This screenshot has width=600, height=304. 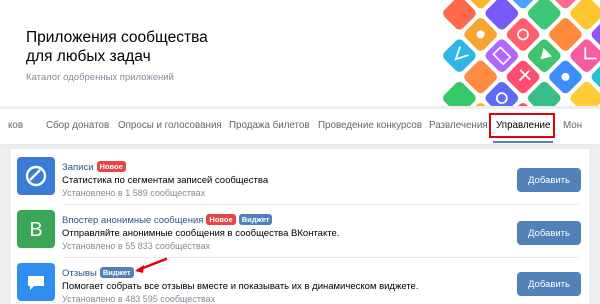 I want to click on letter-b-icon: B, so click(x=36, y=229).